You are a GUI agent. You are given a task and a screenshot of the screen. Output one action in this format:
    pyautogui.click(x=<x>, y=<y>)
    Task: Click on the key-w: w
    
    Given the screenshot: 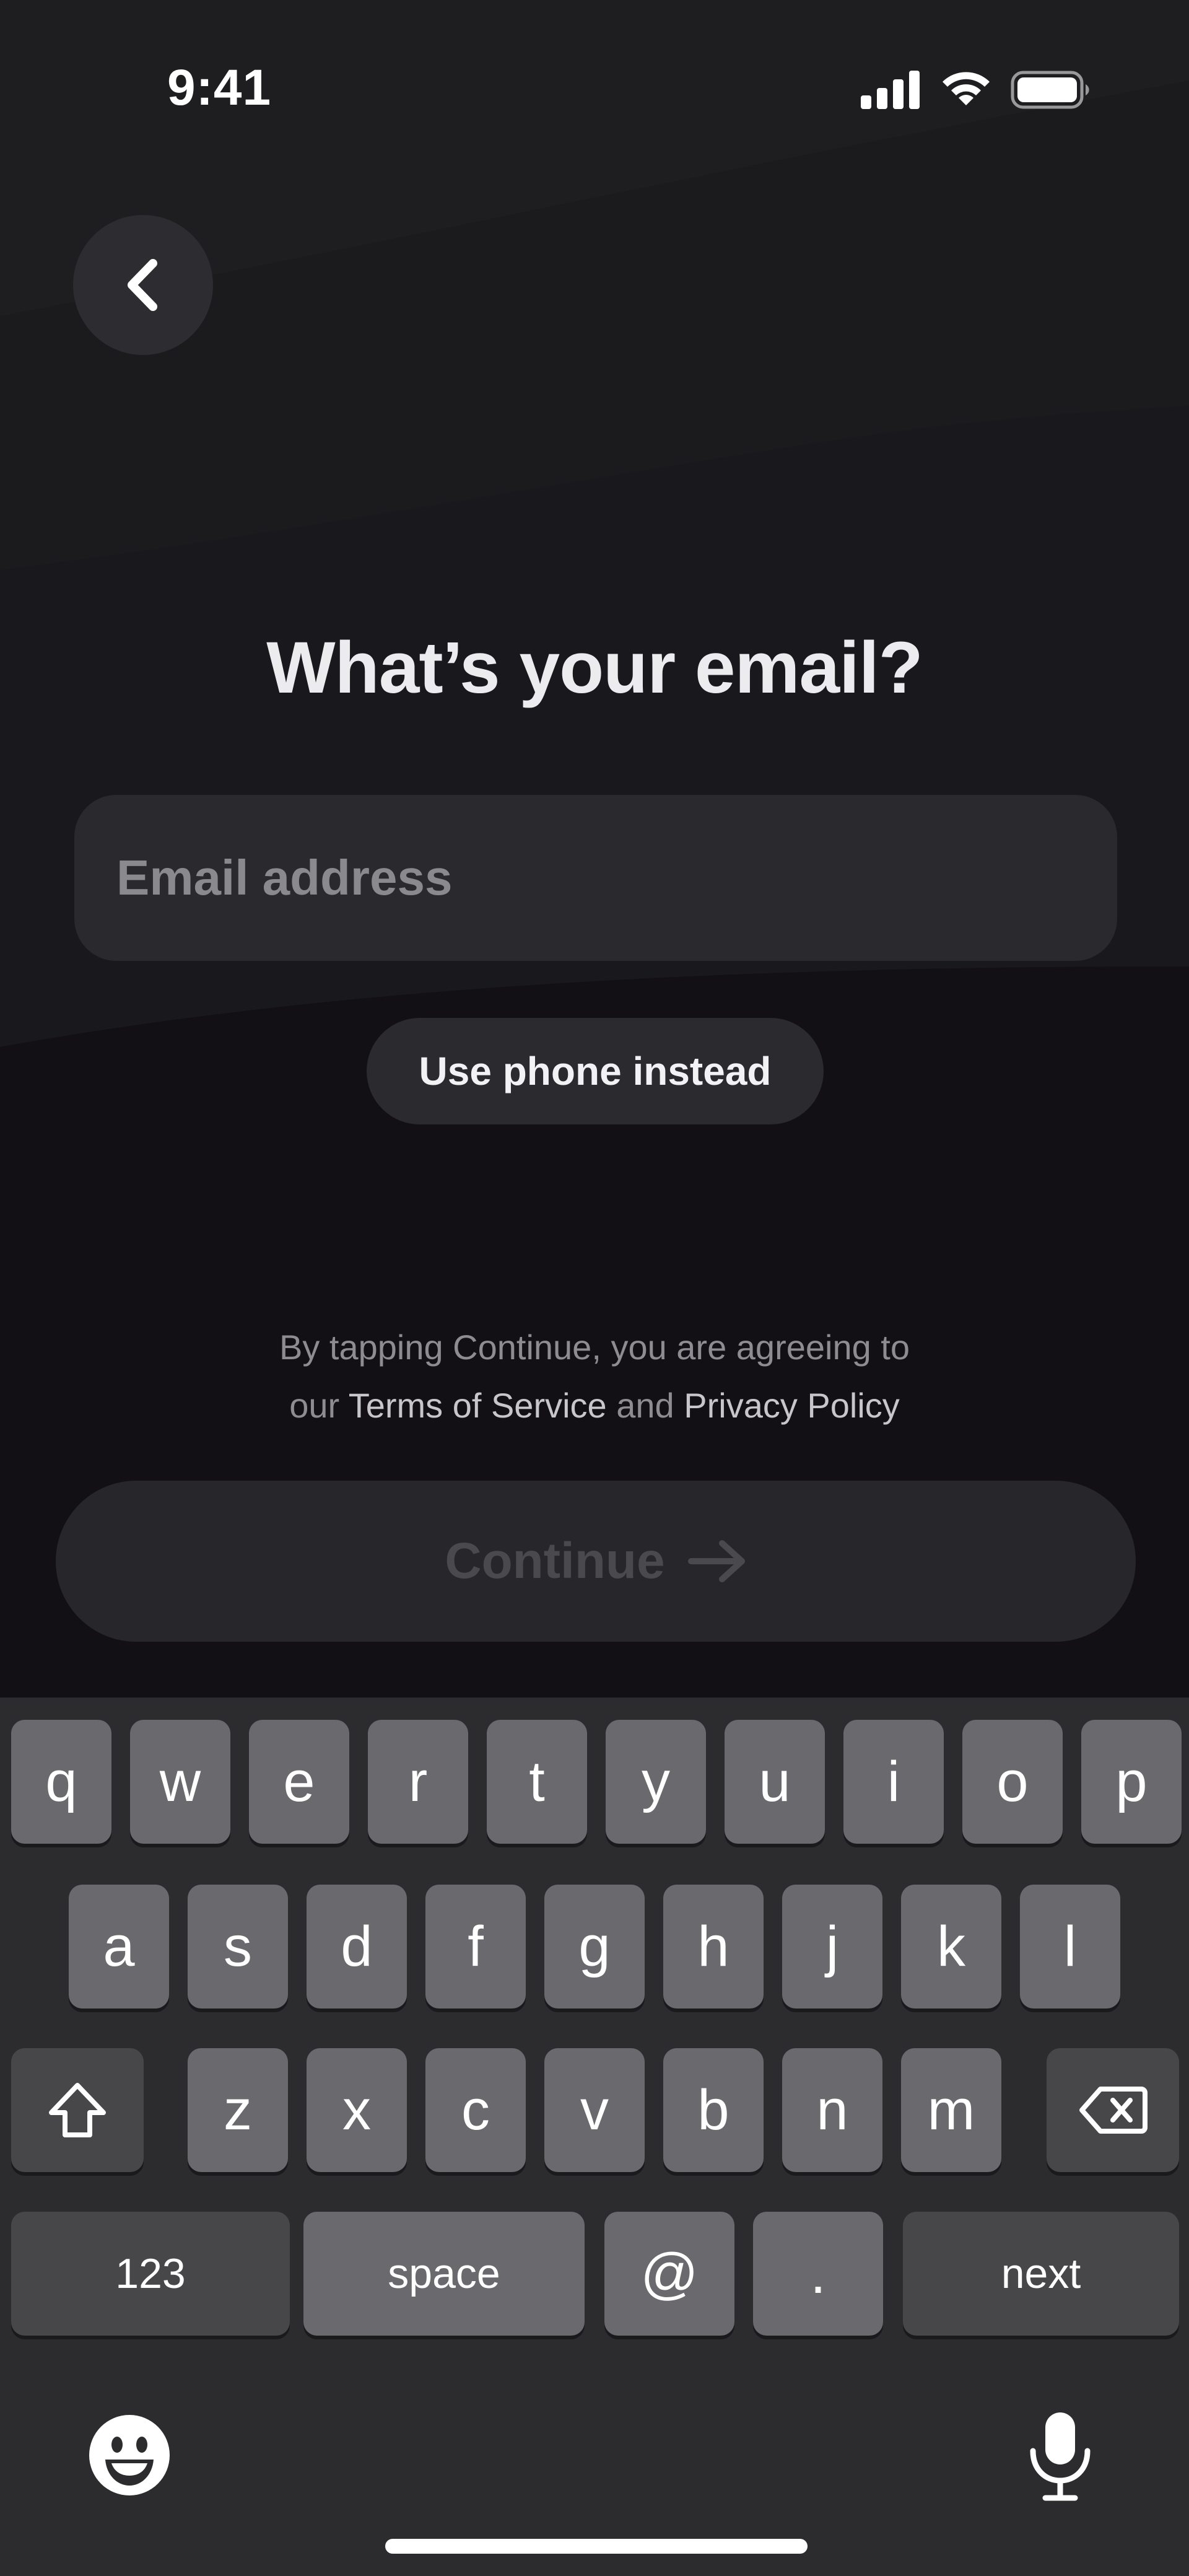 What is the action you would take?
    pyautogui.click(x=180, y=1782)
    